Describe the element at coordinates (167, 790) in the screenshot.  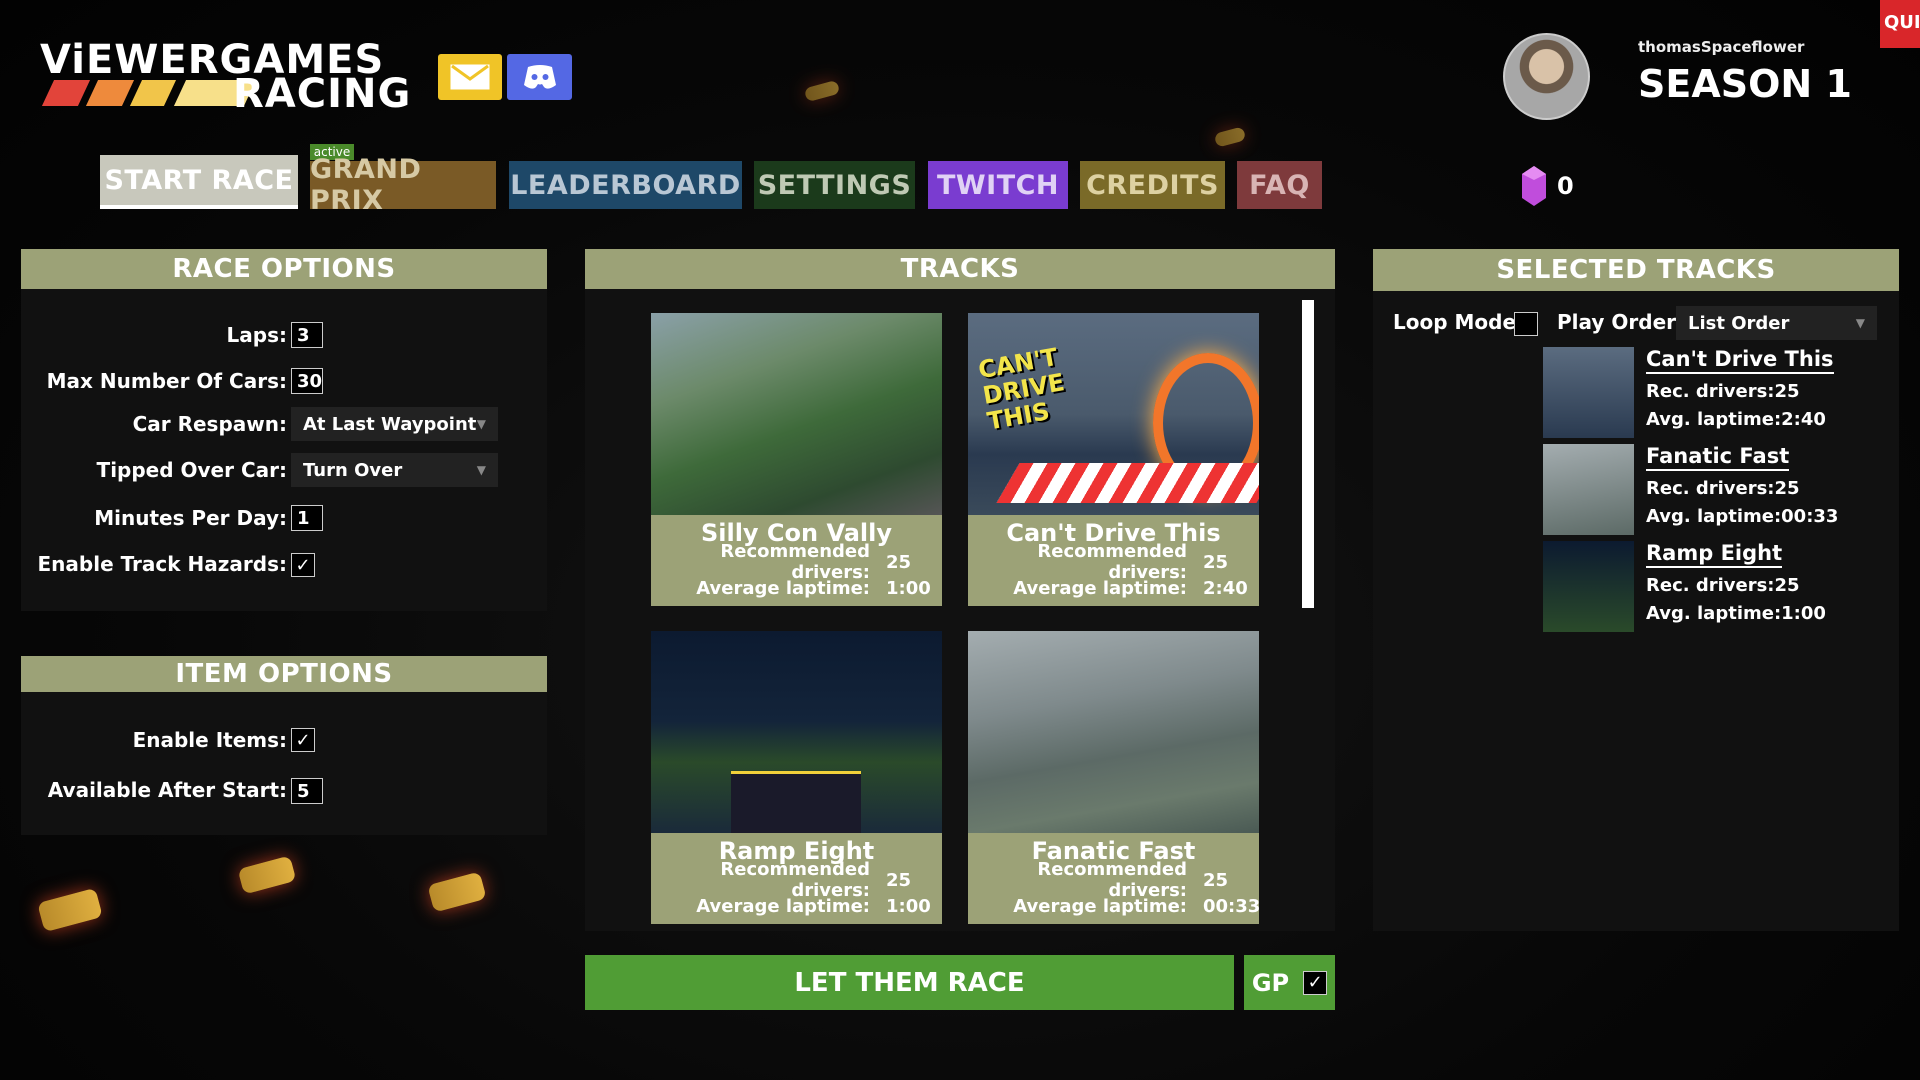
I see `after-start-label: Available After Start:` at that location.